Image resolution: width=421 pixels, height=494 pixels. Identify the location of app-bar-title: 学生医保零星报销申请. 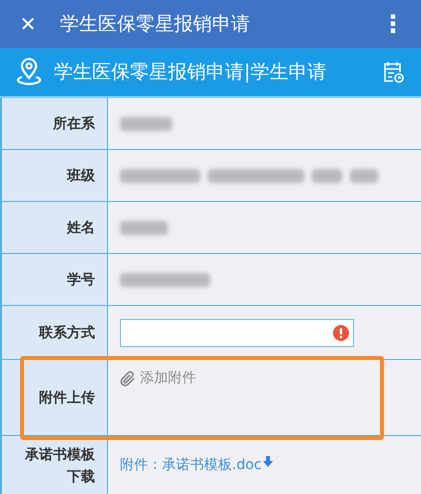
(155, 24).